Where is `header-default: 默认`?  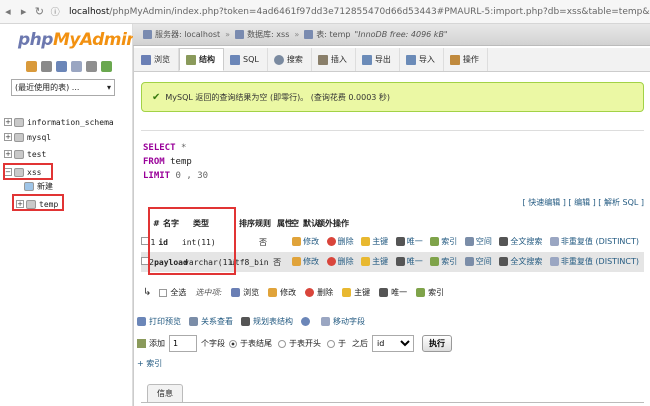
header-default: 默认 is located at coordinates (311, 223).